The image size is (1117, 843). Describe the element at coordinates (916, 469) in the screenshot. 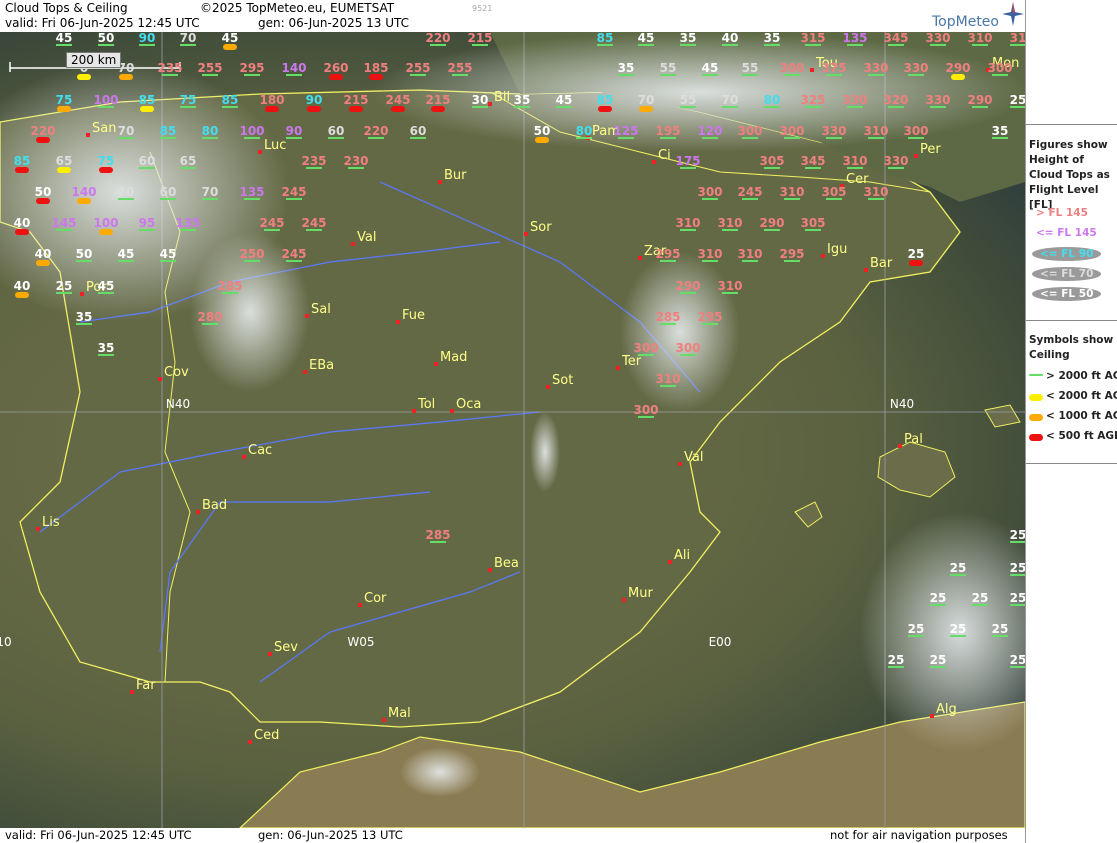

I see `mallorca` at that location.